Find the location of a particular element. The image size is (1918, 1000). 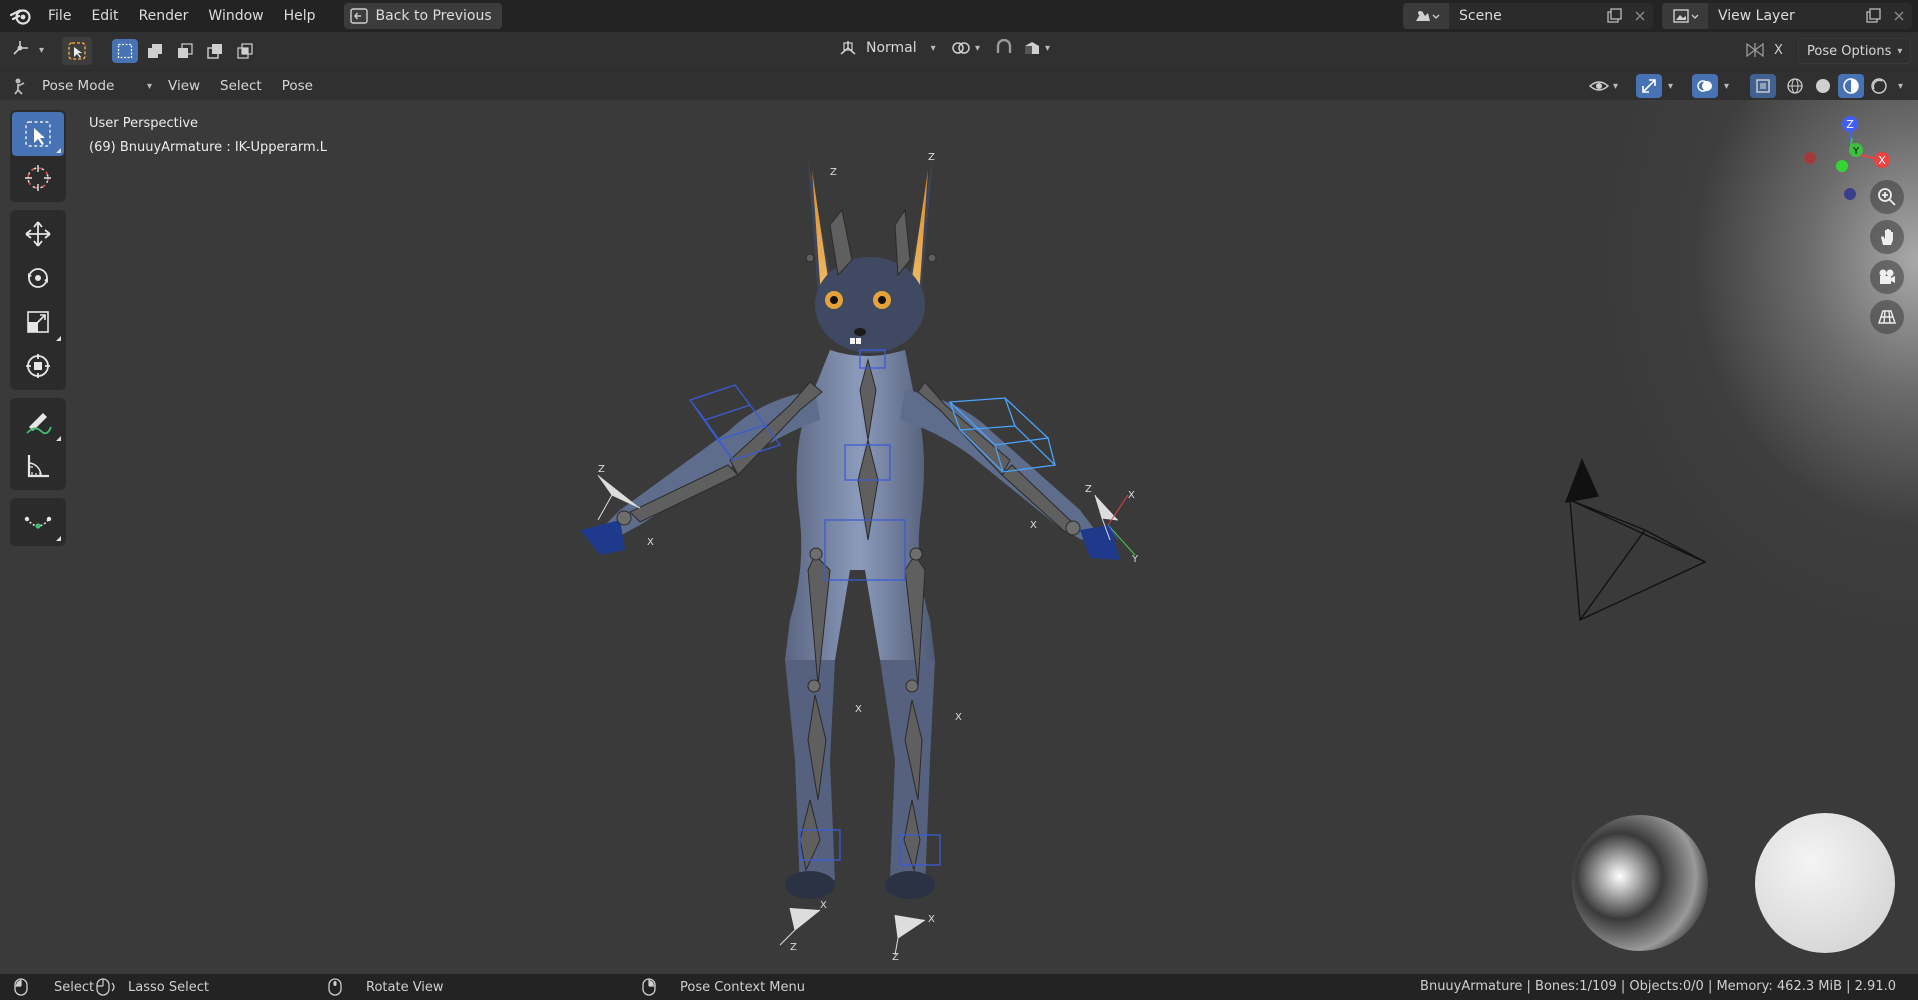

menu-pose: Pose is located at coordinates (297, 86).